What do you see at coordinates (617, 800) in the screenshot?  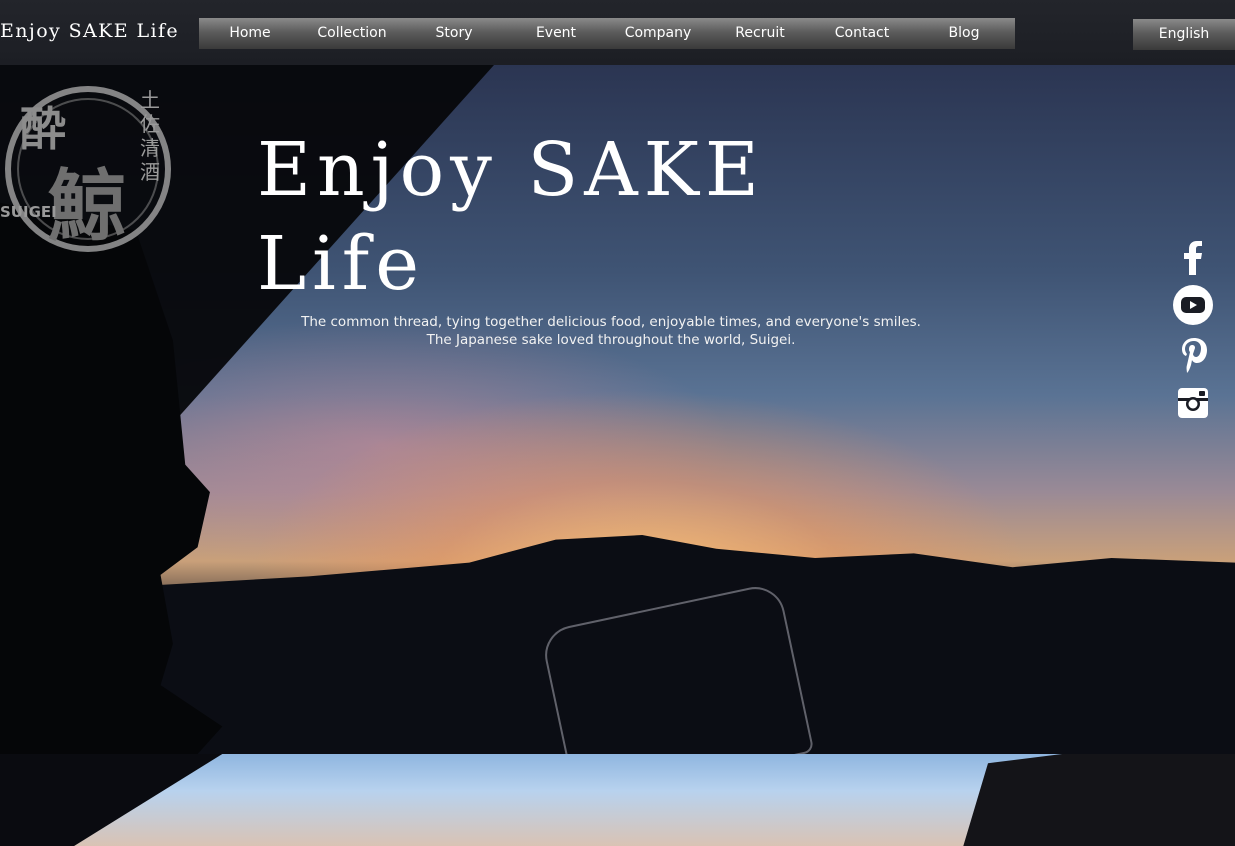 I see `next-section-preview` at bounding box center [617, 800].